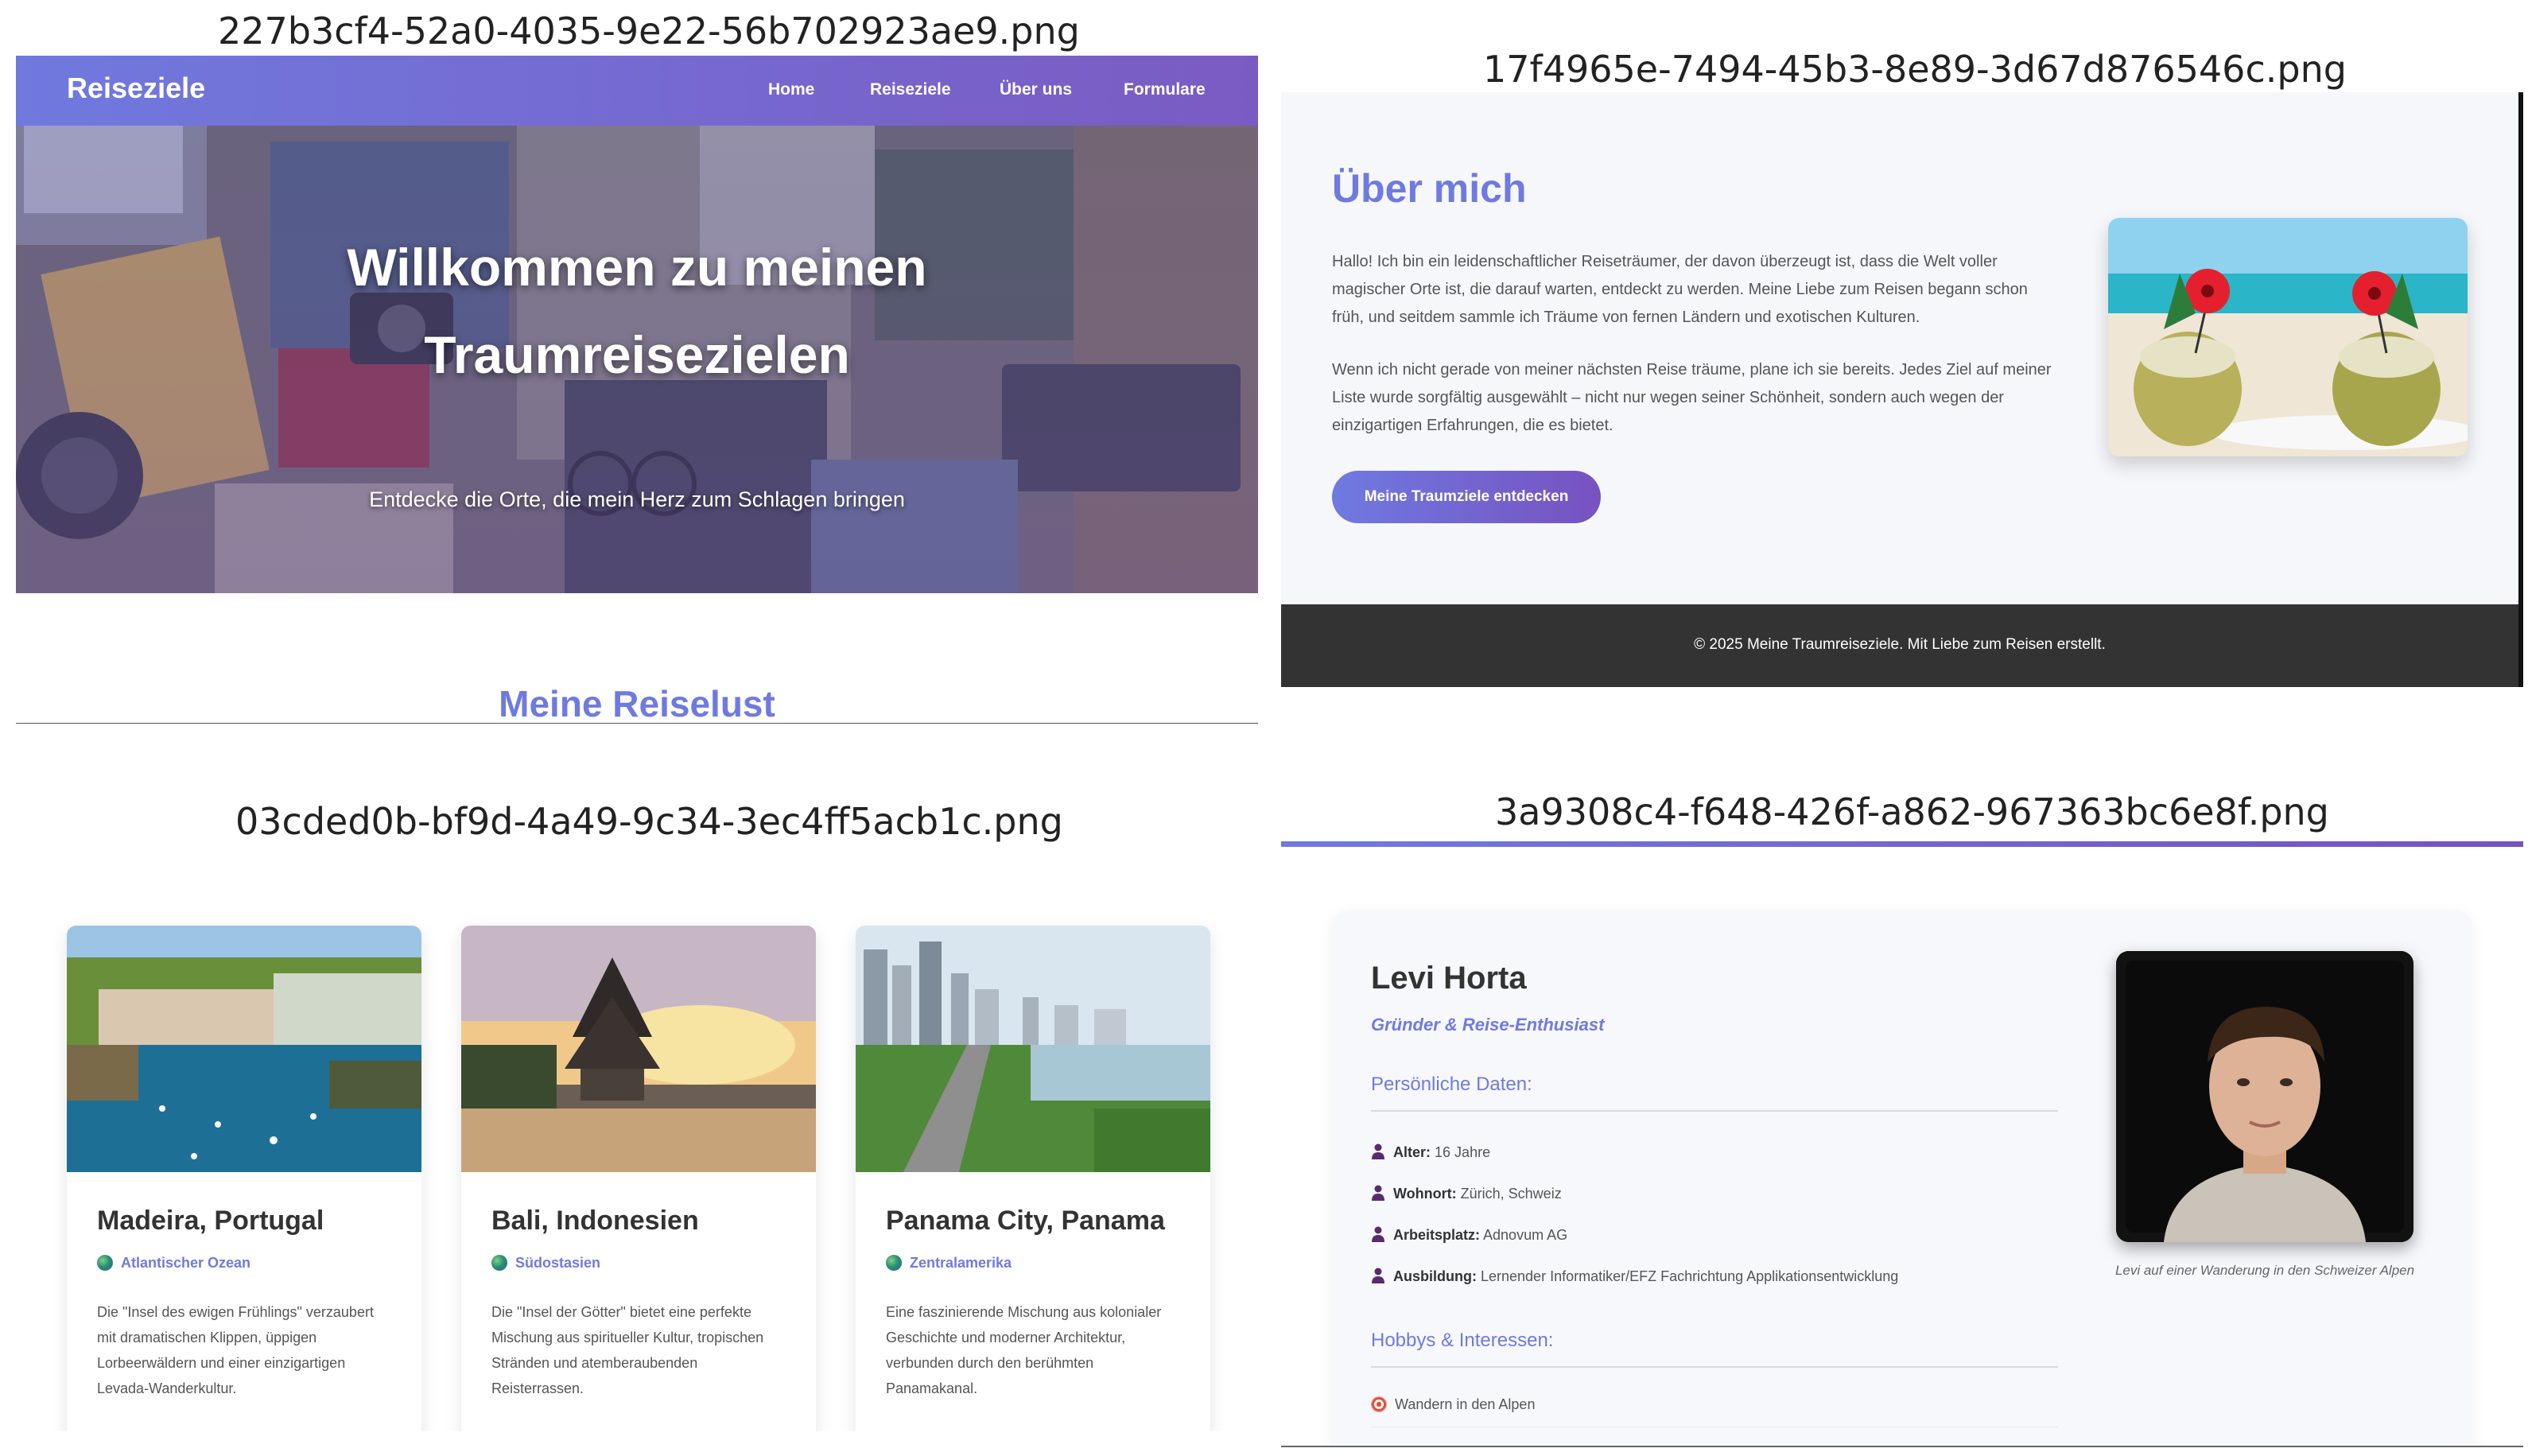 The width and height of the screenshot is (2528, 1456). What do you see at coordinates (2520, 389) in the screenshot?
I see `window-edge` at bounding box center [2520, 389].